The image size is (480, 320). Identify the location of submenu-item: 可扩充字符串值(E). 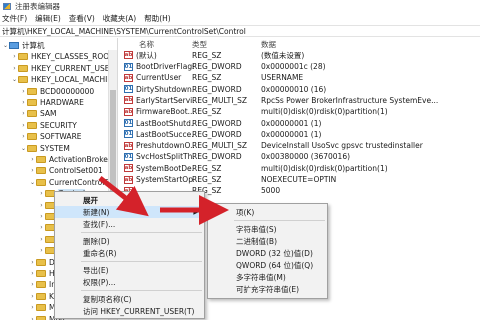
(267, 289).